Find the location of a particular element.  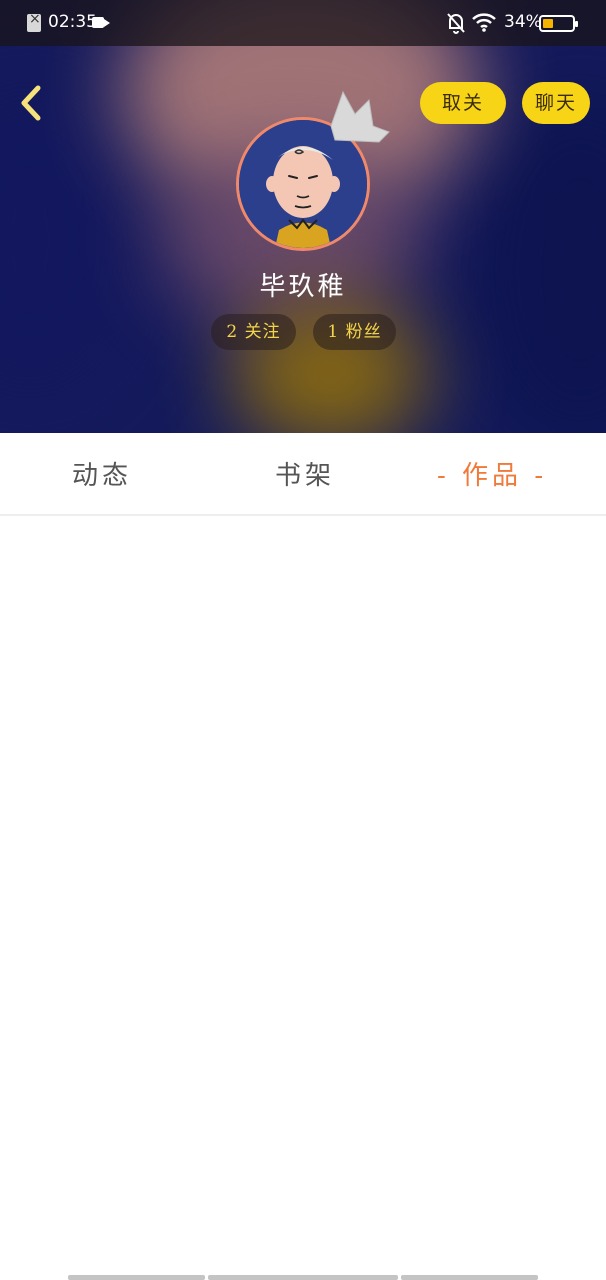

tab-dynamic: 动态 is located at coordinates (102, 473).